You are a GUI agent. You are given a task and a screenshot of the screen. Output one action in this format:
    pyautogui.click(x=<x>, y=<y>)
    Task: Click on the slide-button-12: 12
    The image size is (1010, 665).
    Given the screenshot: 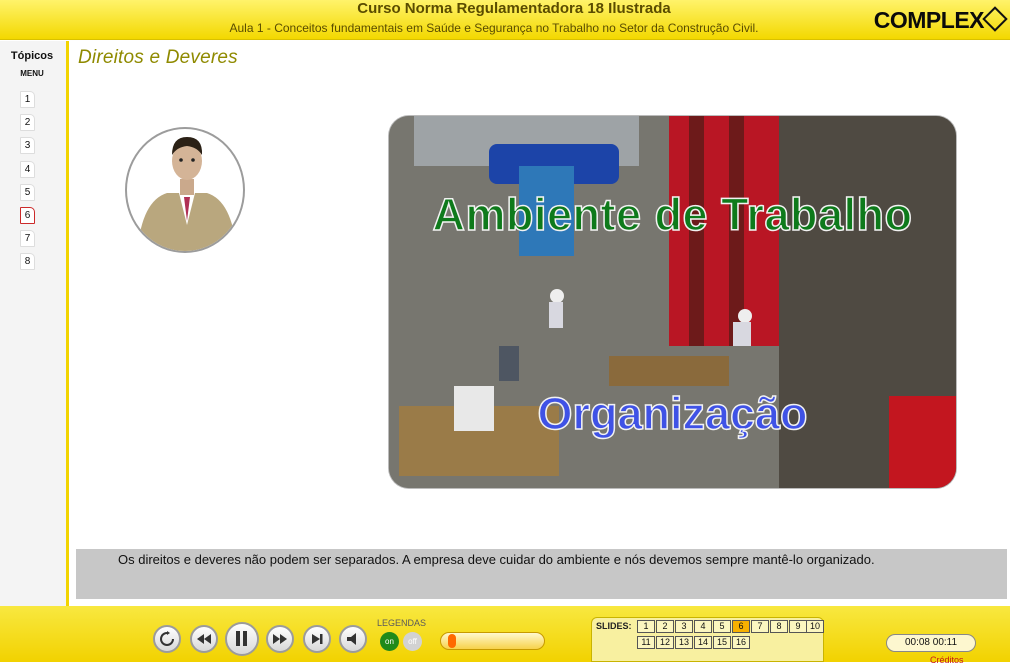 What is the action you would take?
    pyautogui.click(x=665, y=642)
    